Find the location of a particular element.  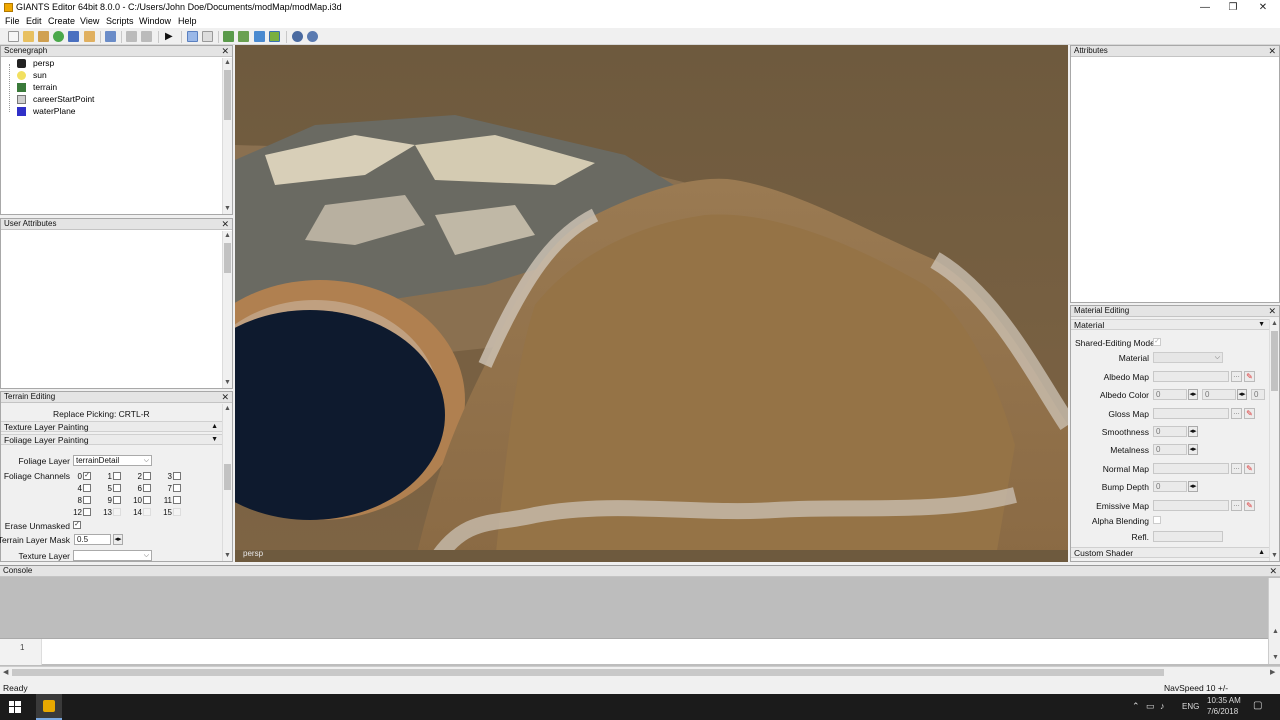

menu-create: Create is located at coordinates (61, 21).